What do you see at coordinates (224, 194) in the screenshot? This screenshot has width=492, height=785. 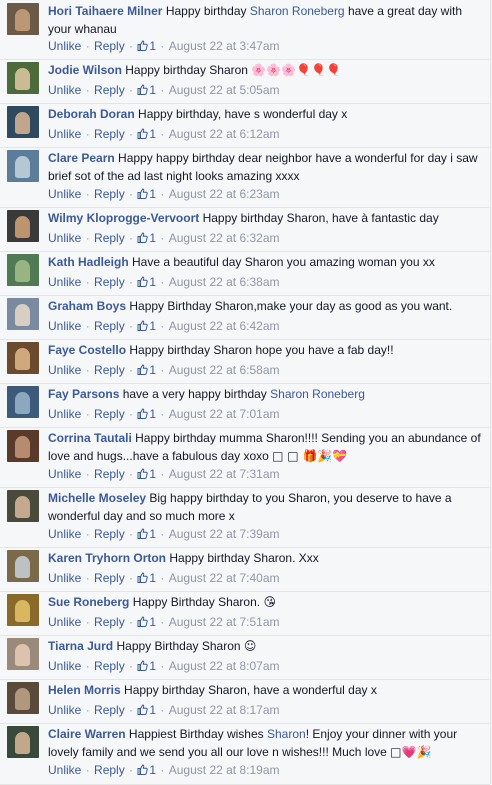 I see `timestamp: August 22 at 6:23am` at bounding box center [224, 194].